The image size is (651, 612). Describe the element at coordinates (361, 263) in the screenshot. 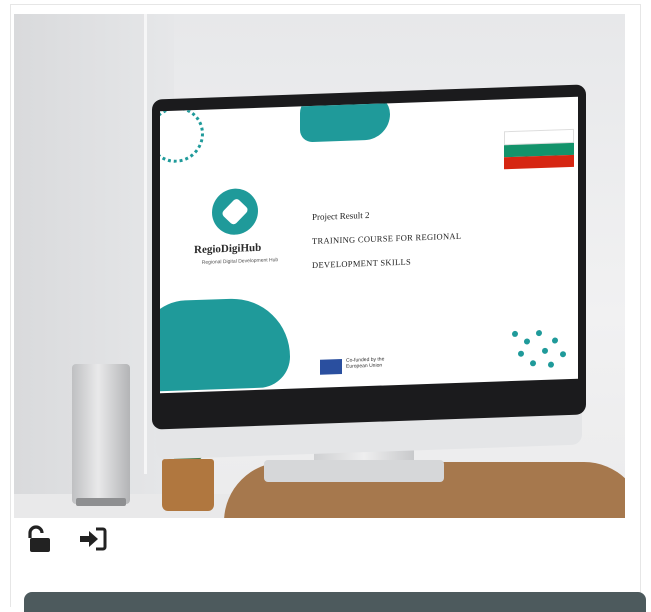

I see `course-title-line-2: DEVELOPMENT SKILLS` at that location.